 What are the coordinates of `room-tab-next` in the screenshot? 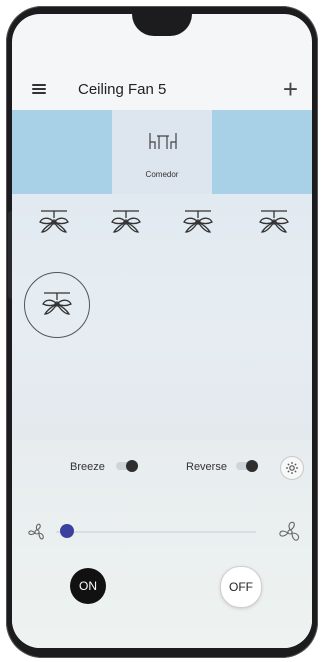 It's located at (262, 152).